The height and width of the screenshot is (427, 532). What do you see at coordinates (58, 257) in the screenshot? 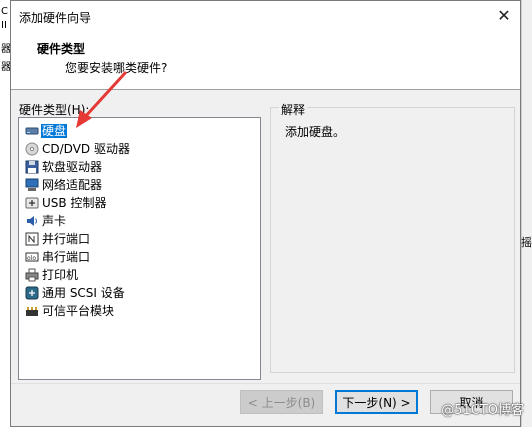
I see `list-item-serial-port: olo 串行端口` at bounding box center [58, 257].